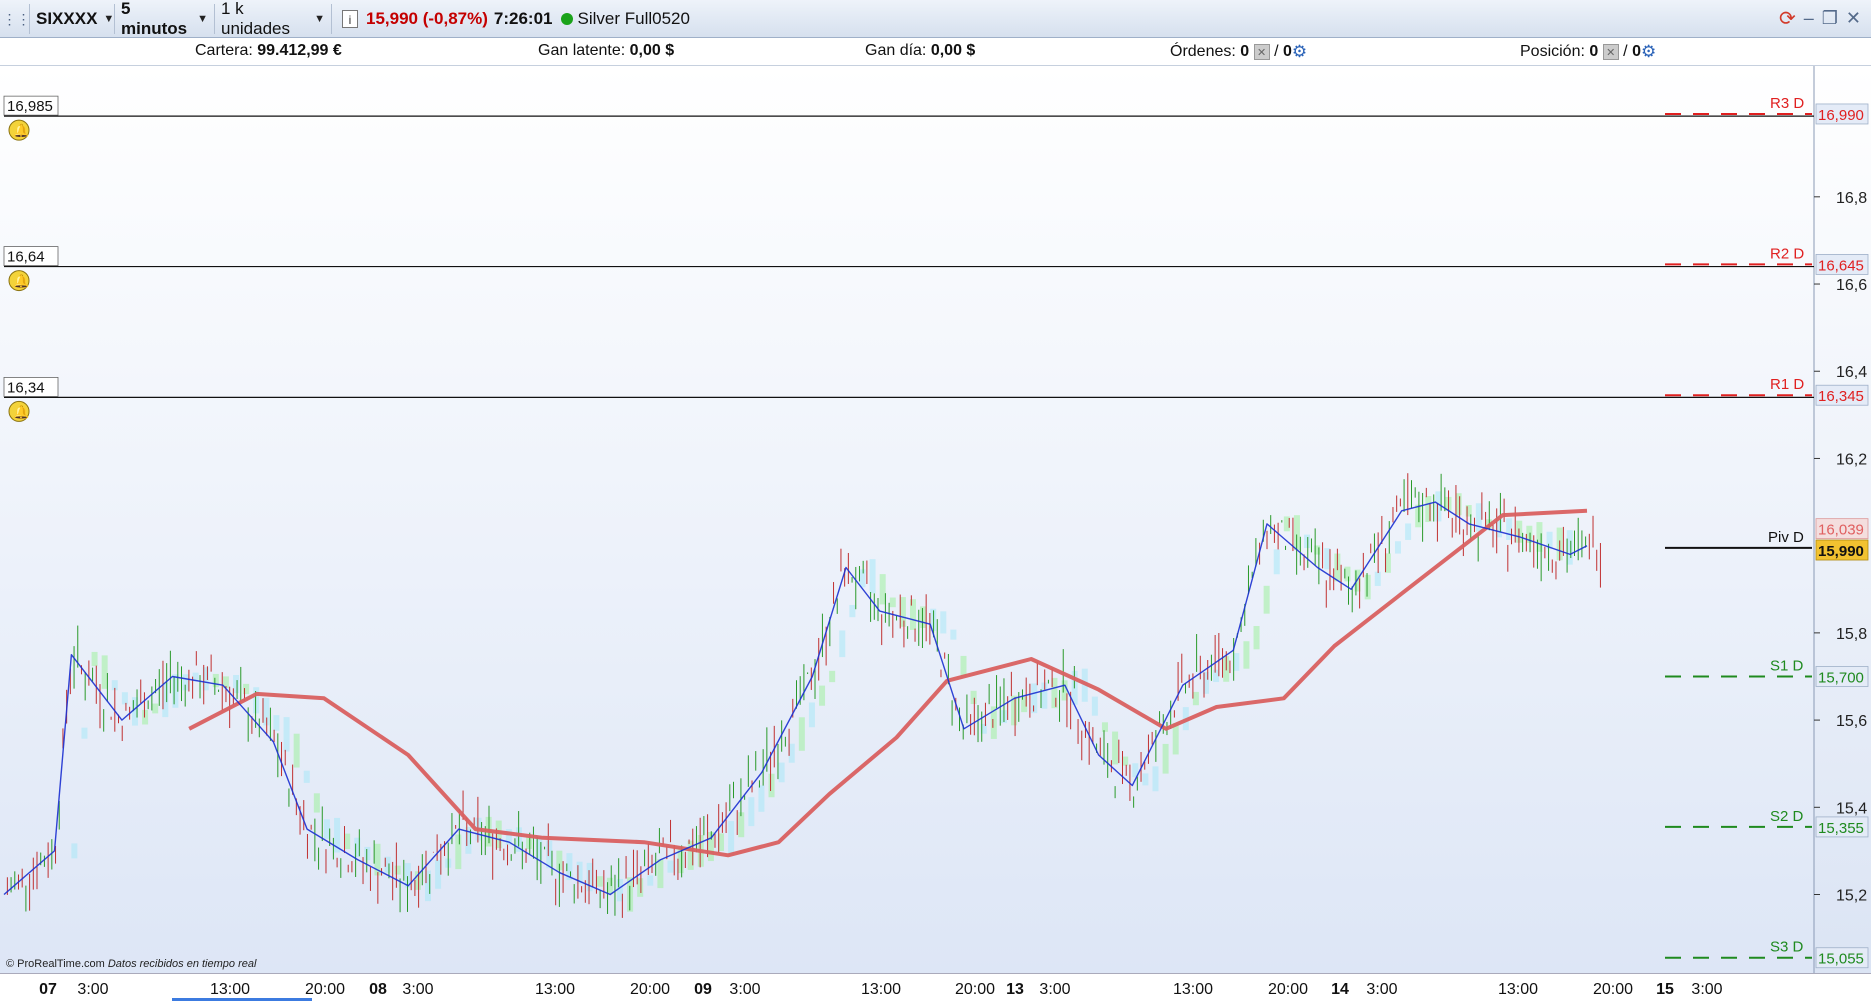  What do you see at coordinates (1841, 959) in the screenshot?
I see `pivot-value-label: 15,055` at bounding box center [1841, 959].